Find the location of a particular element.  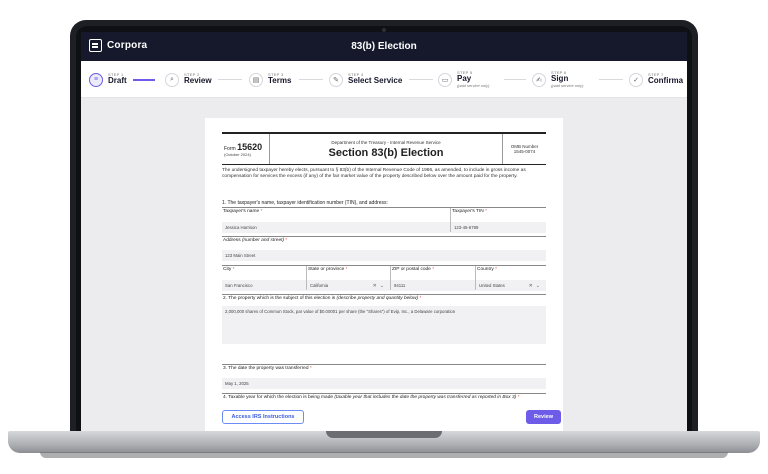

field-value: San Francisco is located at coordinates (239, 285).